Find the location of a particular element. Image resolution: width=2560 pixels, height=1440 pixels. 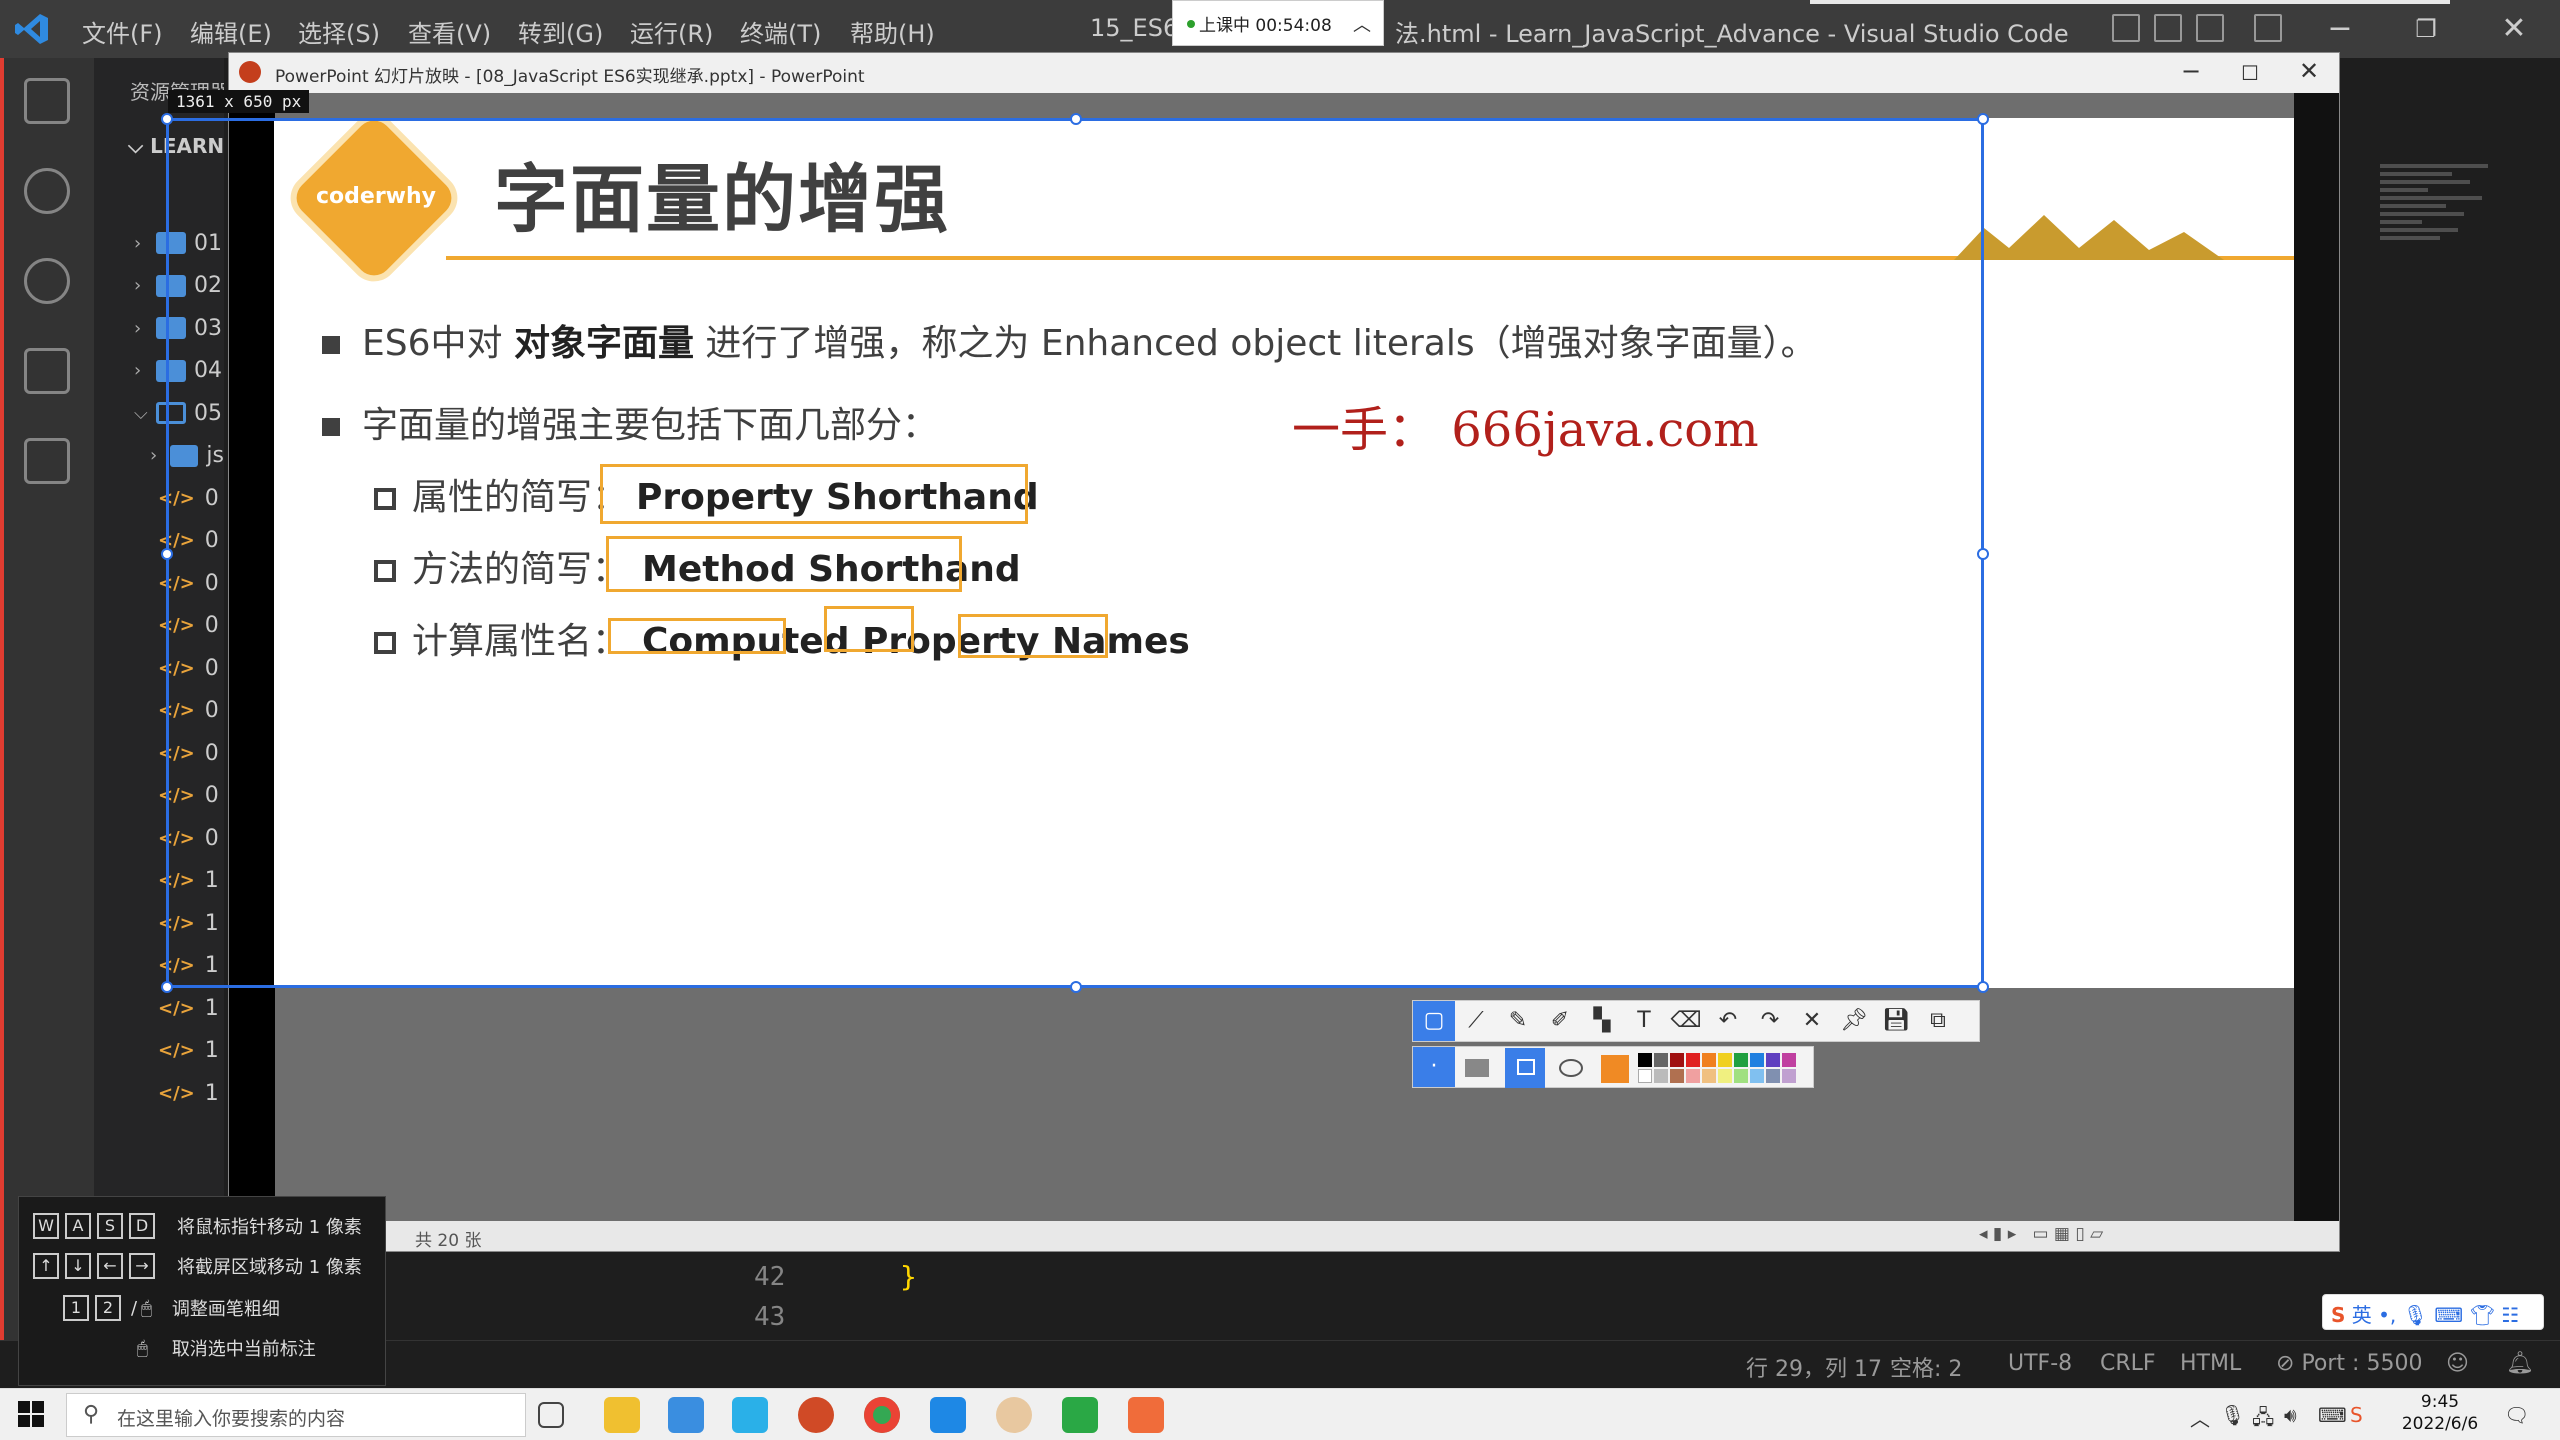

clock-time: 9:45 is located at coordinates (2440, 1402).